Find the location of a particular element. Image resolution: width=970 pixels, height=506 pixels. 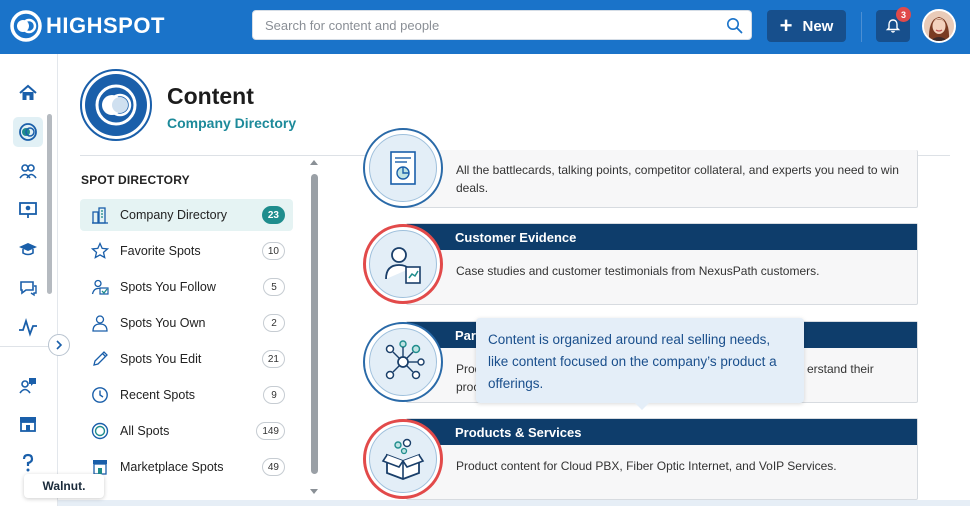

people-icon is located at coordinates (28, 171).